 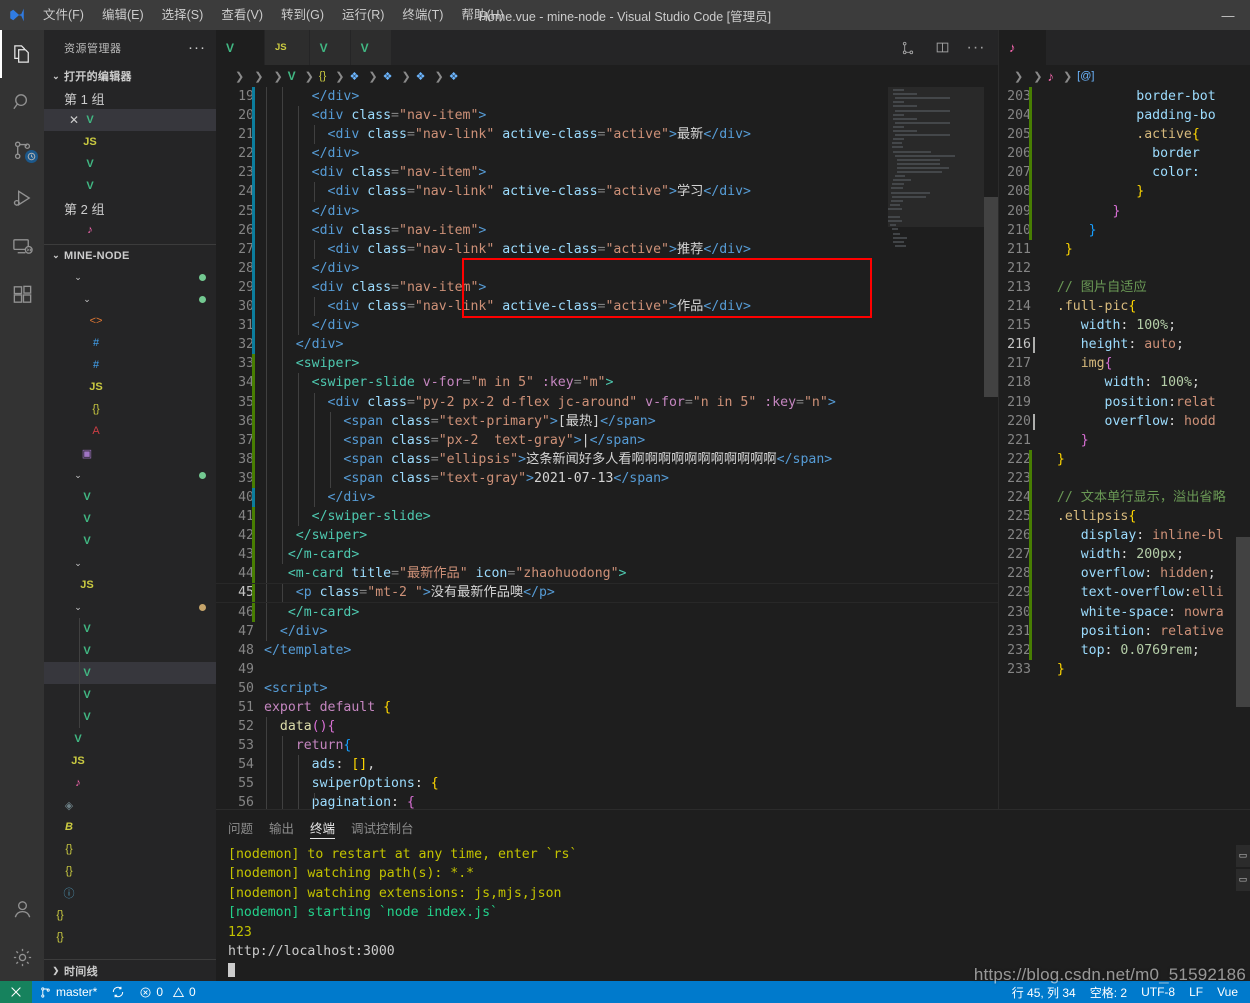 I want to click on breadcrumb-item: {}, so click(x=324, y=76).